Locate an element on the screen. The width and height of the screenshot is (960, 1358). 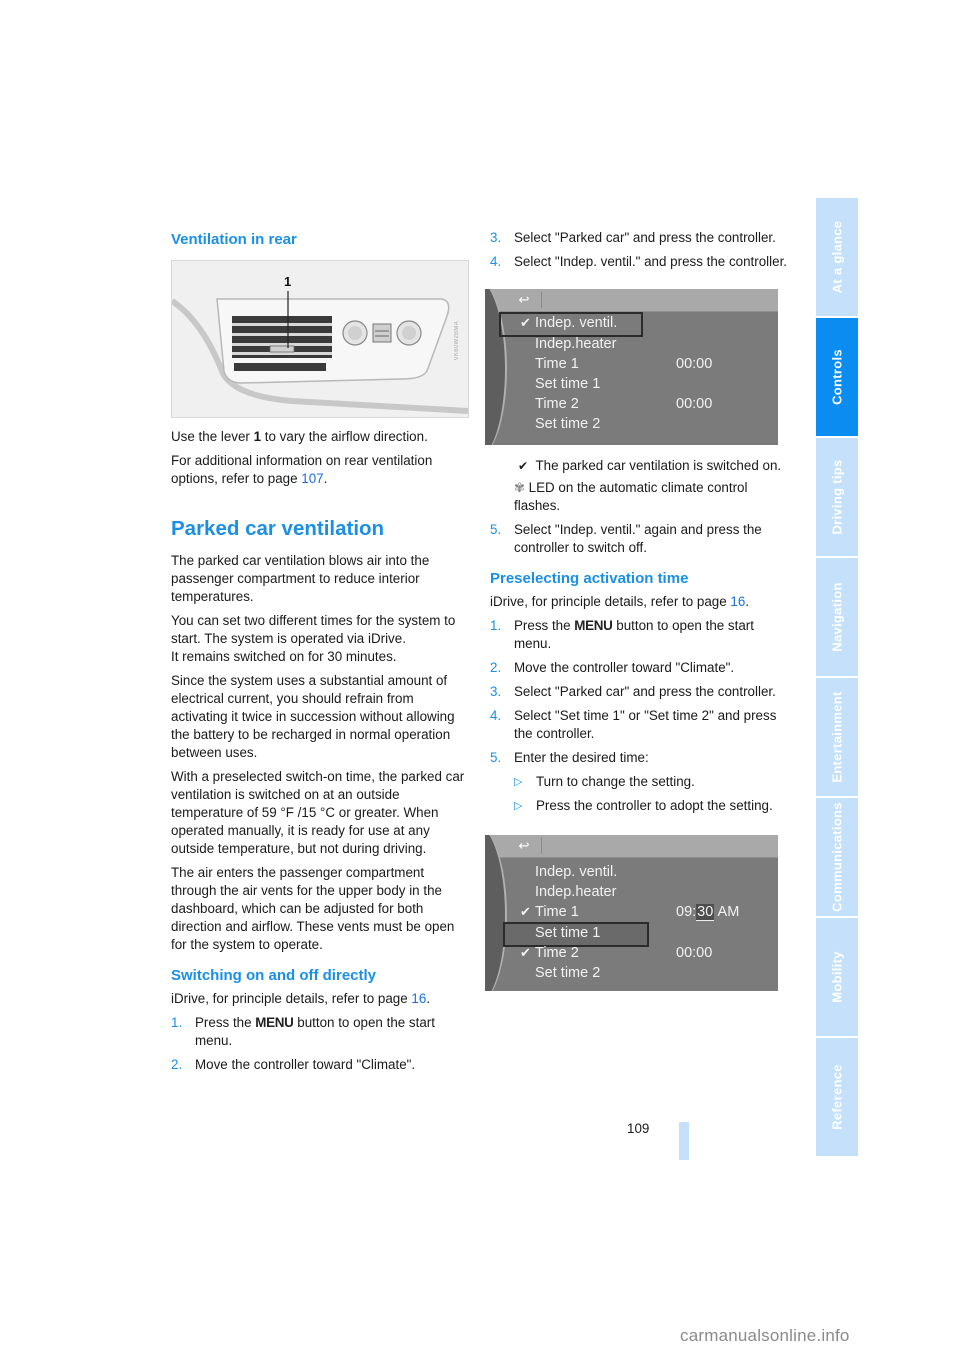
tab-reference: Reference is located at coordinates (837, 1097).